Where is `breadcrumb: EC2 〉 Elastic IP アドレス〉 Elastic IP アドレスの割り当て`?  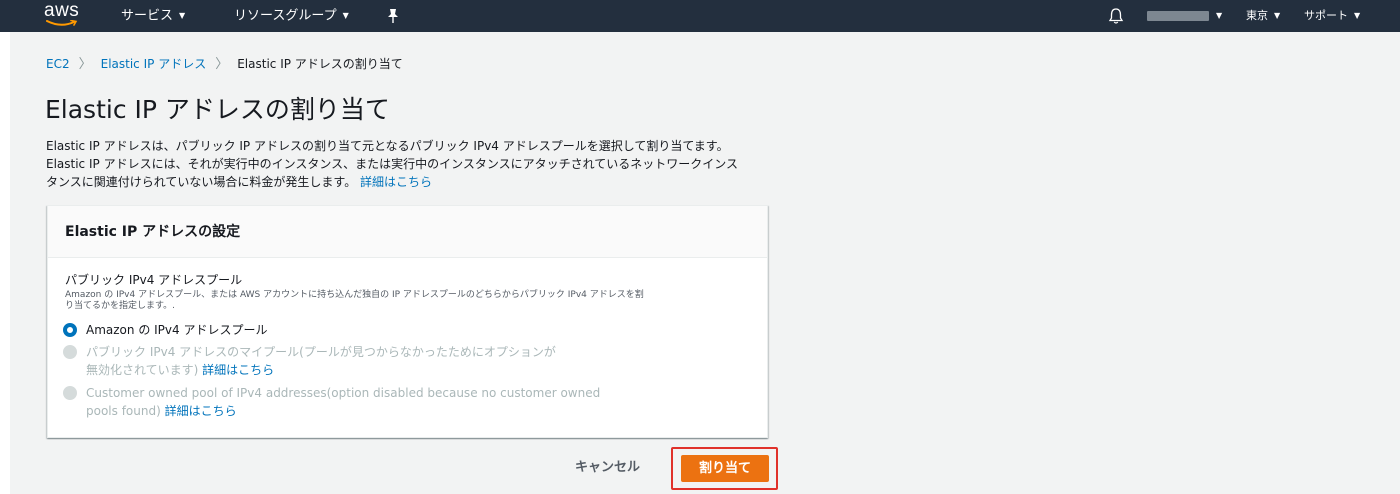 breadcrumb: EC2 〉 Elastic IP アドレス〉 Elastic IP アドレスの割り当て is located at coordinates (224, 64).